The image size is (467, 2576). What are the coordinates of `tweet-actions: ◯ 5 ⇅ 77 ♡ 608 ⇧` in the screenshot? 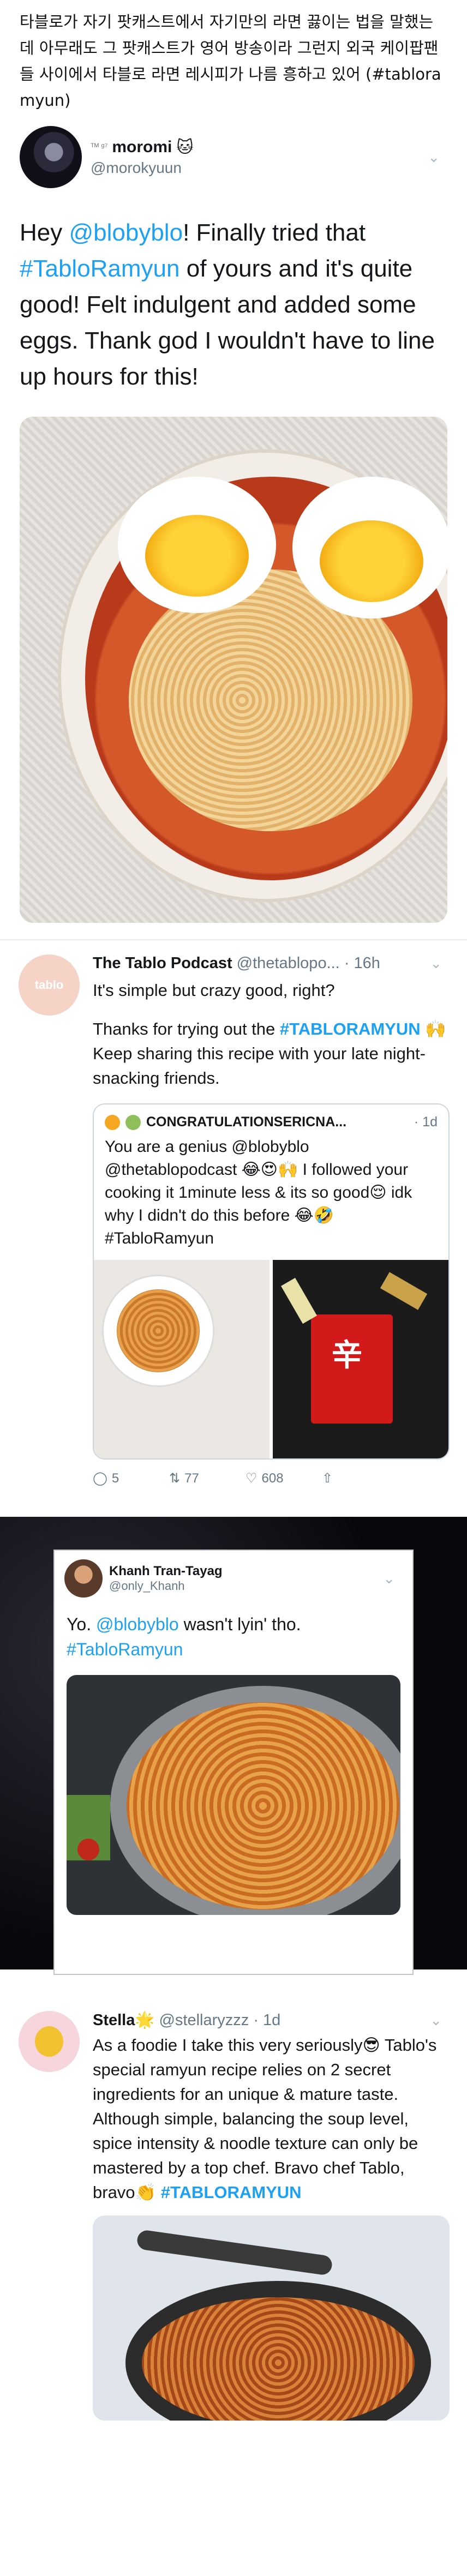 It's located at (271, 1478).